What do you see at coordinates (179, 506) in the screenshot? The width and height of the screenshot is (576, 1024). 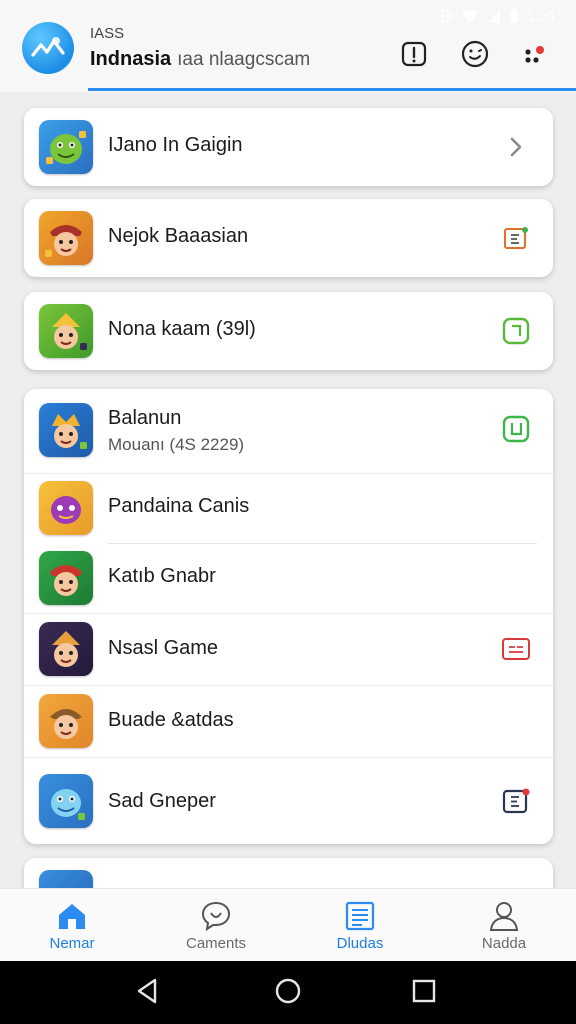 I see `list-item-label: Pandaina Canis` at bounding box center [179, 506].